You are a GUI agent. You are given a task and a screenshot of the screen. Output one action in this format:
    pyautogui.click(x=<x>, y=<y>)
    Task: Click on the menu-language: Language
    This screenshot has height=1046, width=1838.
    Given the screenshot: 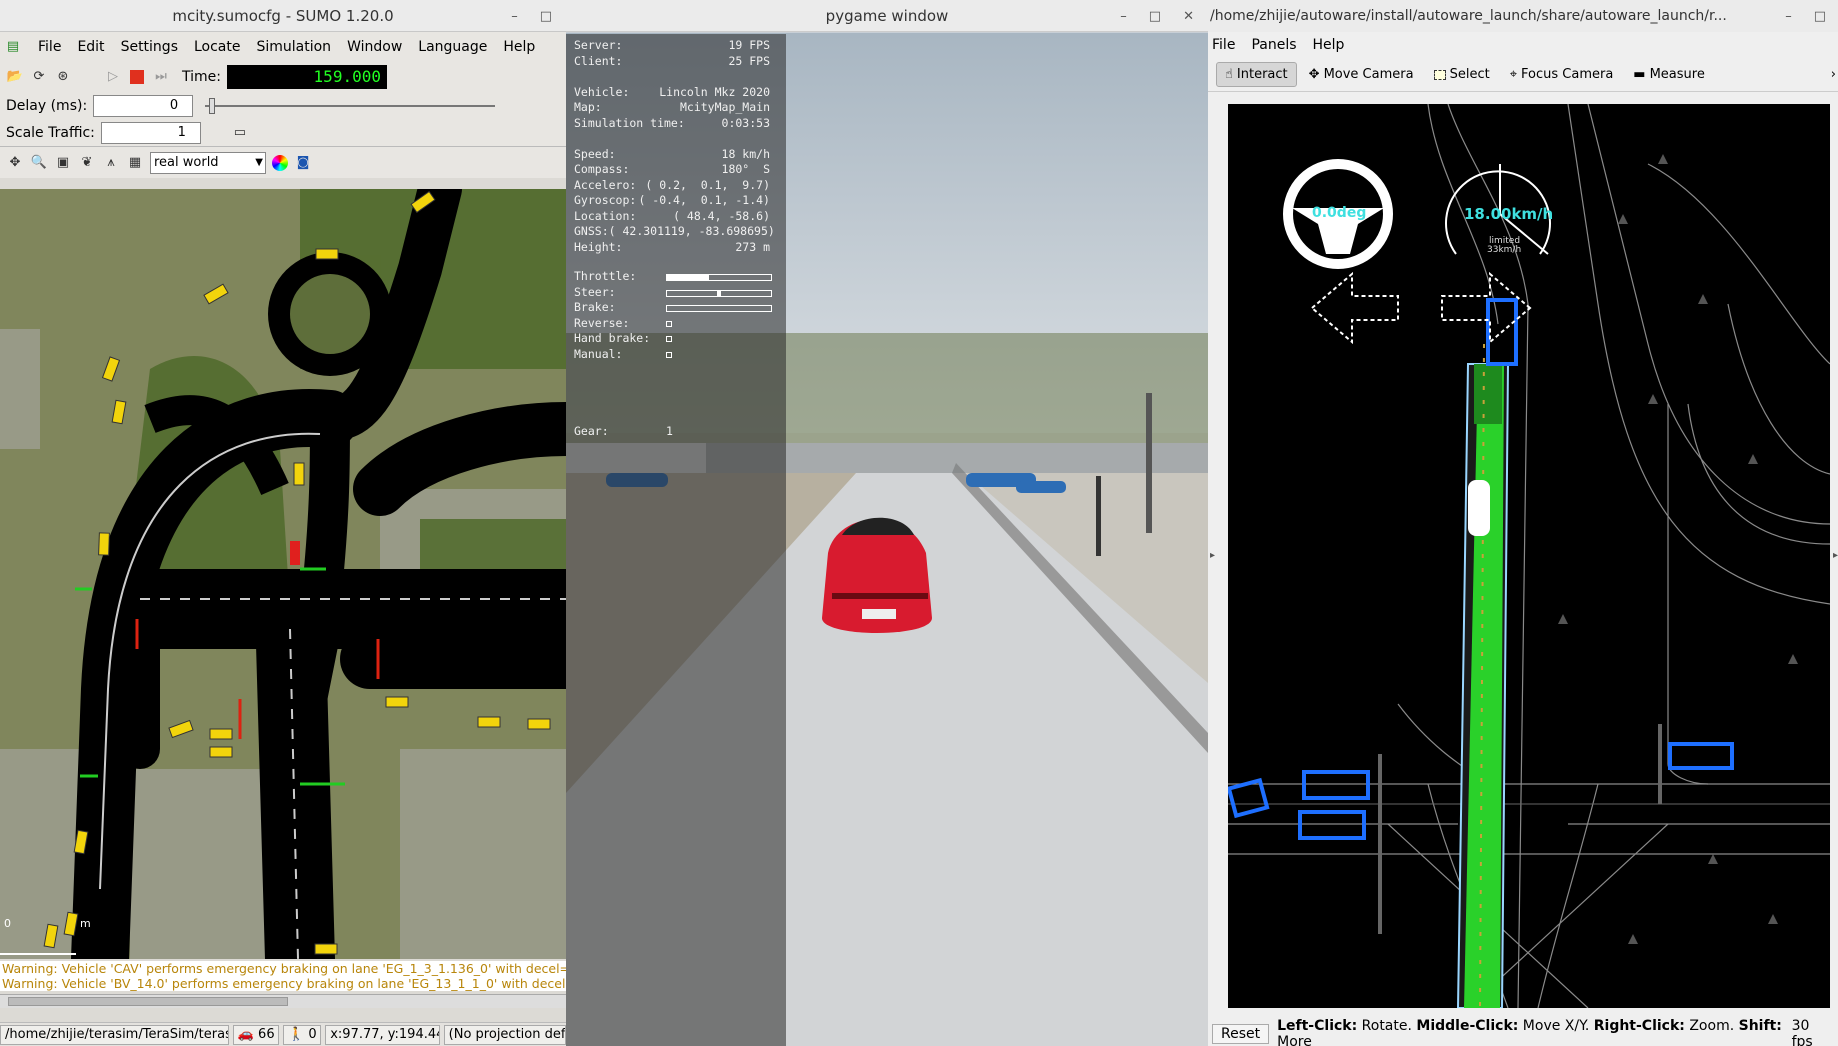 What is the action you would take?
    pyautogui.click(x=452, y=47)
    